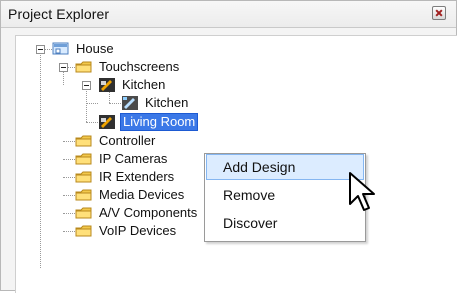 This screenshot has width=457, height=293. I want to click on tree-line-ipcam-h, so click(69, 159).